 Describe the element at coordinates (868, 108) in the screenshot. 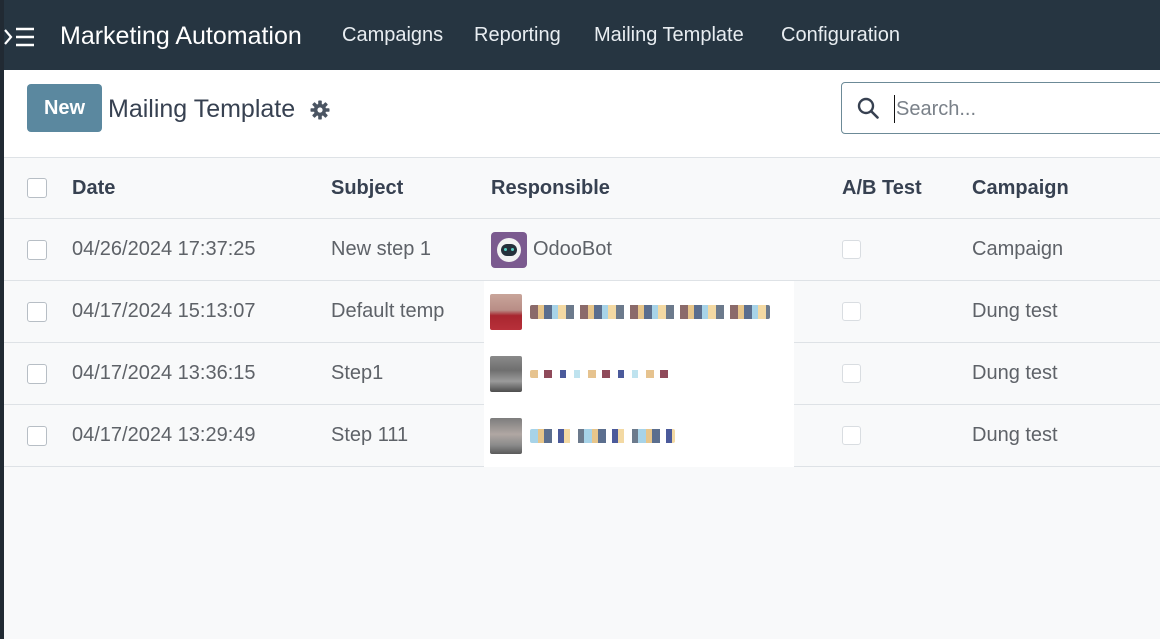

I see `search-icon` at that location.